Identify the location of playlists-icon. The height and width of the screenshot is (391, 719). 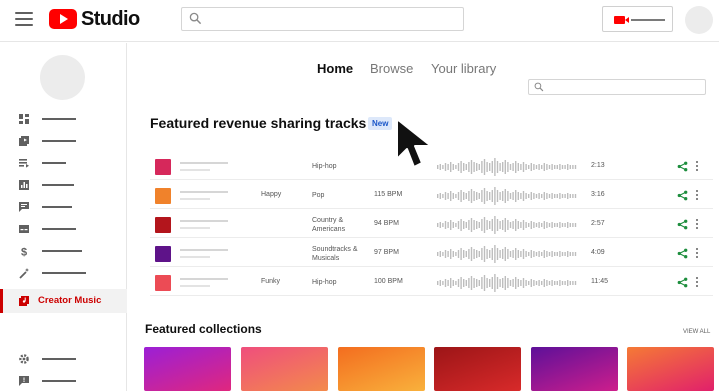
(24, 163).